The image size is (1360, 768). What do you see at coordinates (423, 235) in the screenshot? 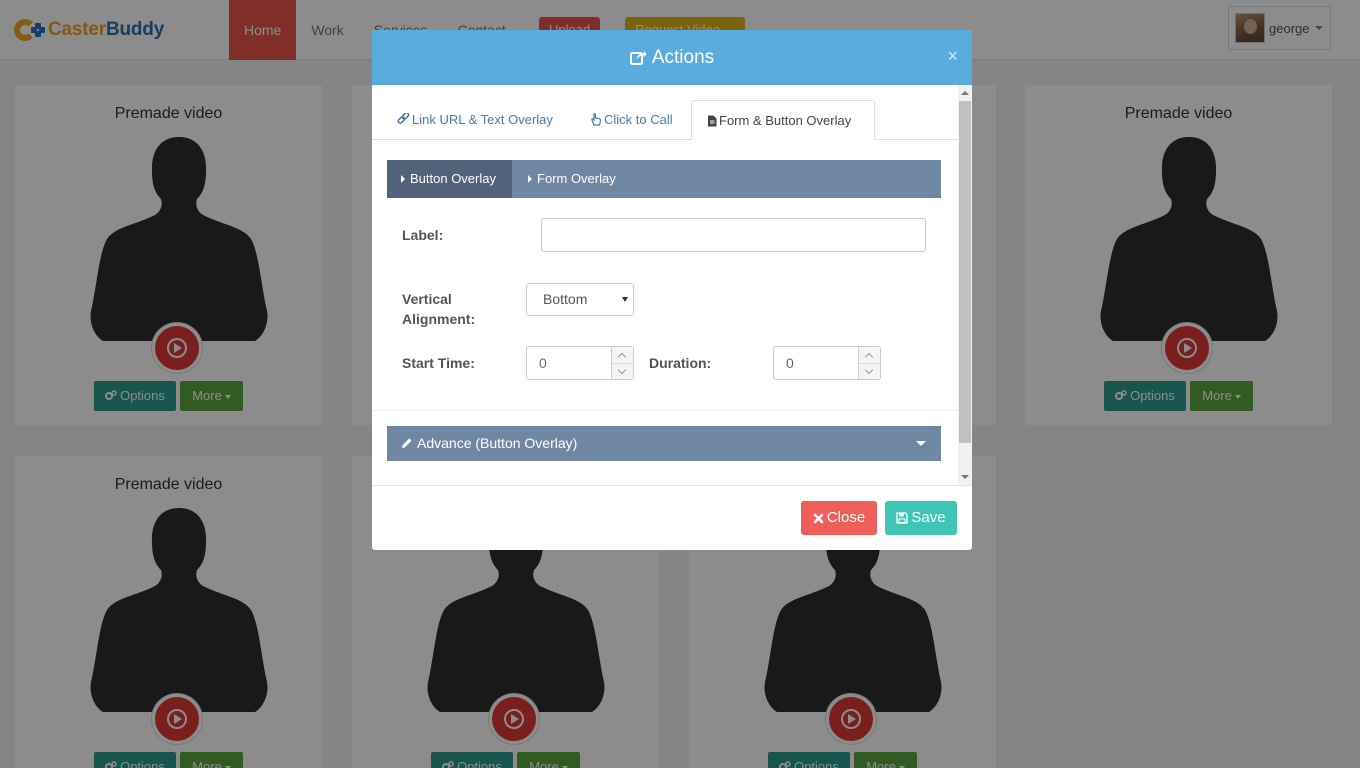
I see `label-field-label: Label:` at bounding box center [423, 235].